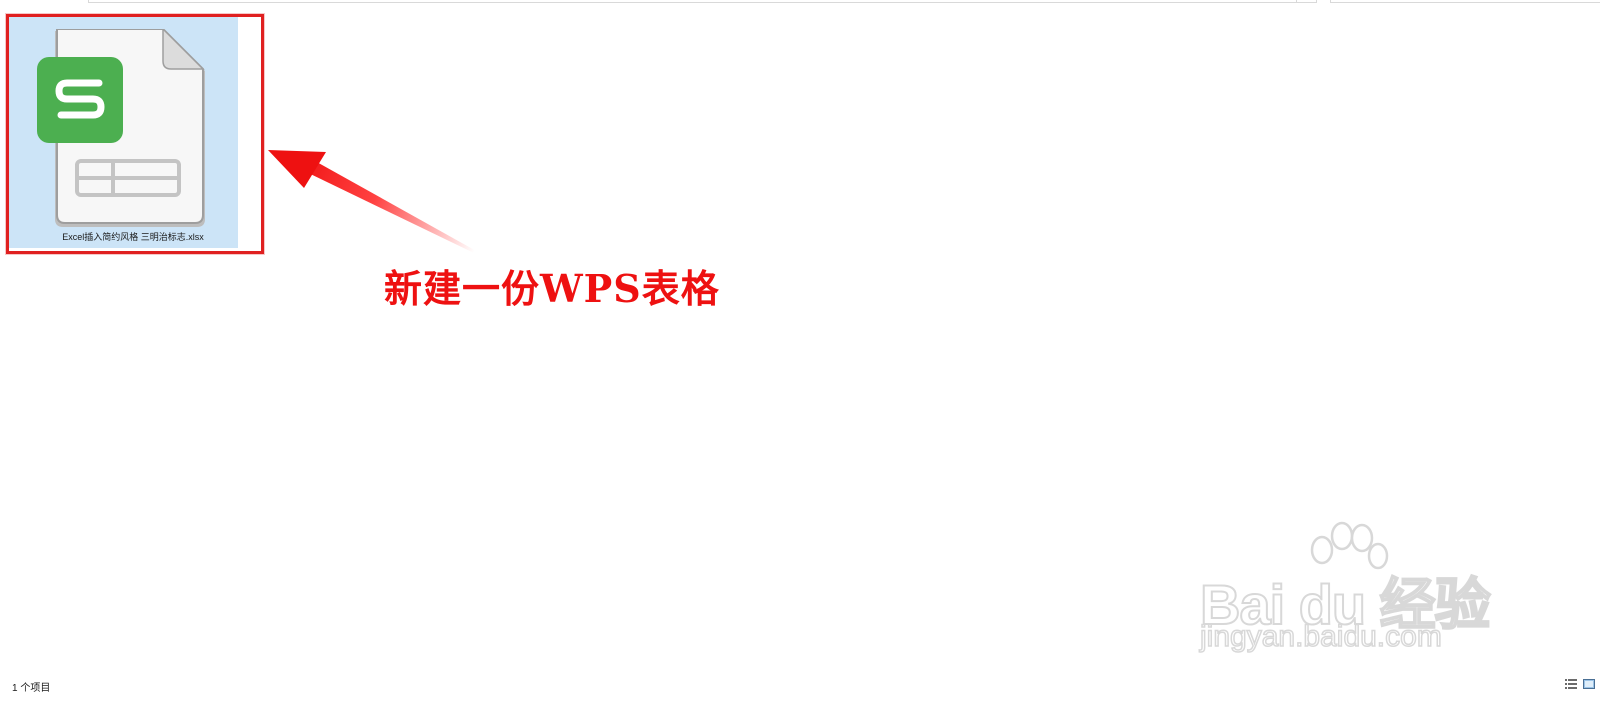 The width and height of the screenshot is (1600, 708). What do you see at coordinates (1589, 684) in the screenshot?
I see `large-icons-view-icon` at bounding box center [1589, 684].